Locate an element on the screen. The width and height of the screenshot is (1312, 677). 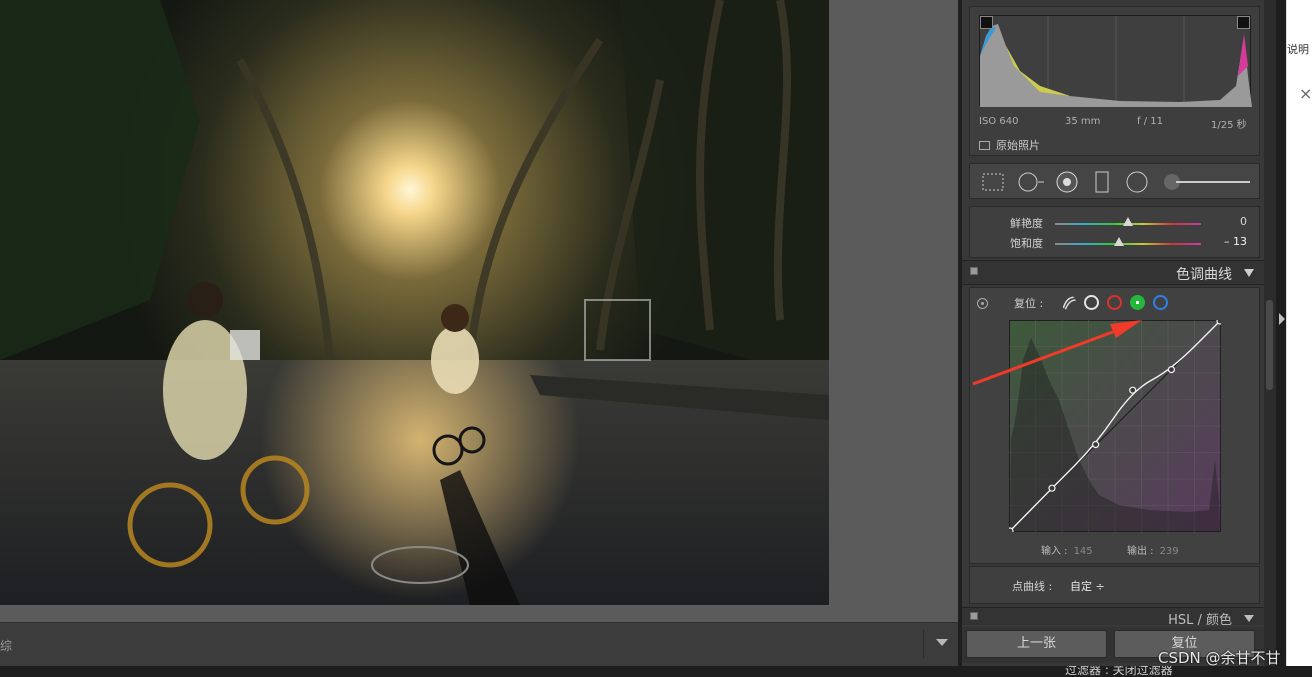
targeted-adjustment-icon is located at coordinates (982, 303).